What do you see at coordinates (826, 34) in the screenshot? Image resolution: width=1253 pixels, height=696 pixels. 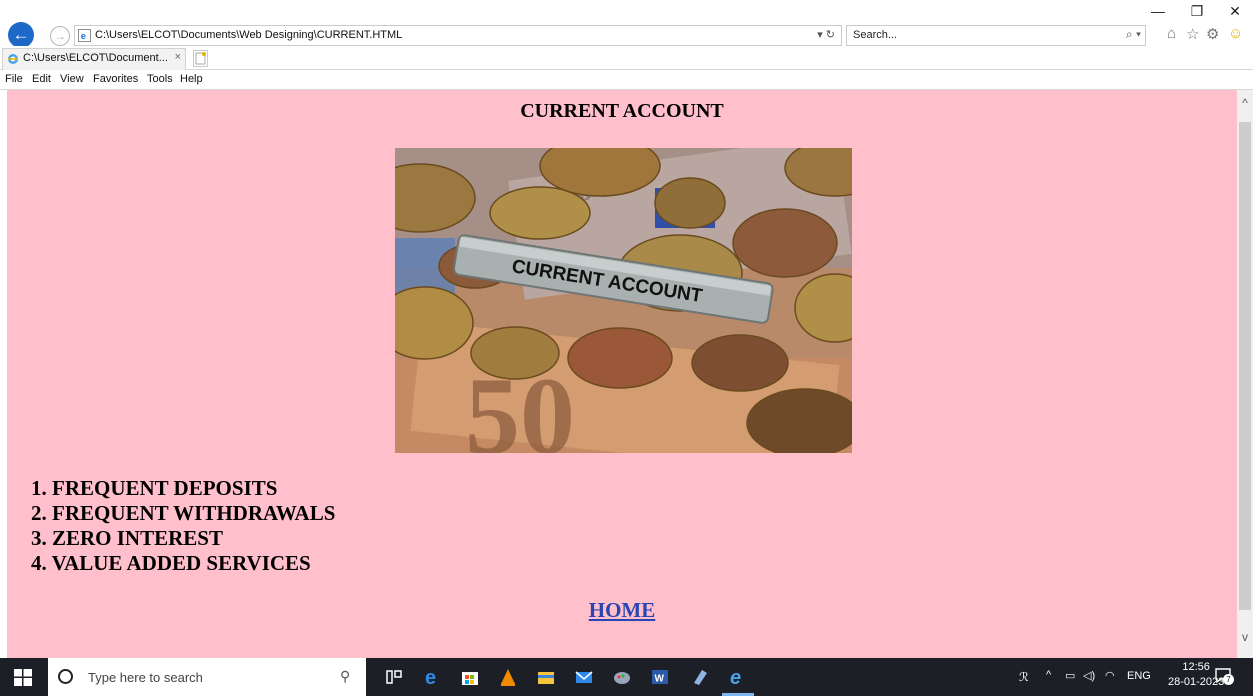 I see `refresh-icon: ▾ ↻` at bounding box center [826, 34].